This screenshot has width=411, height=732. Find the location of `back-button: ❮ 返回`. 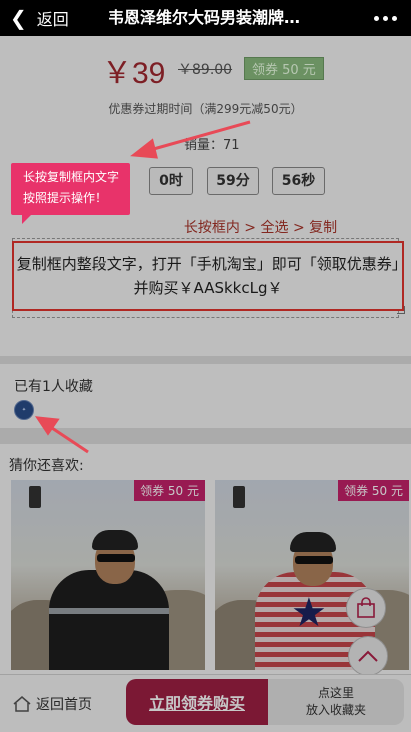

back-button: ❮ 返回 is located at coordinates (39, 18).